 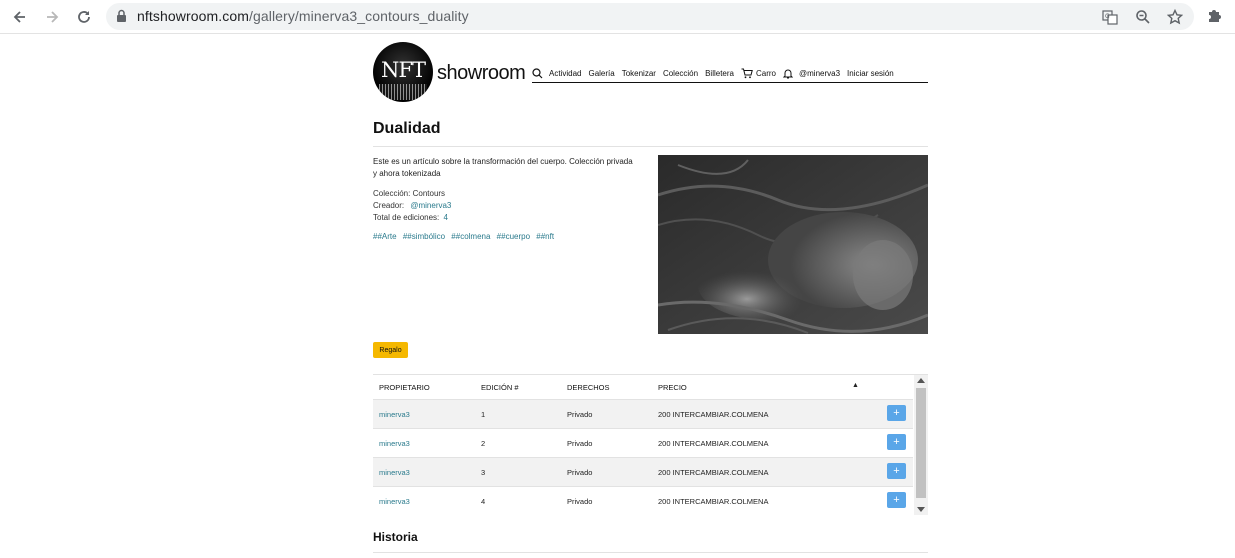 I want to click on editions-label: Total de ediciones:, so click(x=406, y=217).